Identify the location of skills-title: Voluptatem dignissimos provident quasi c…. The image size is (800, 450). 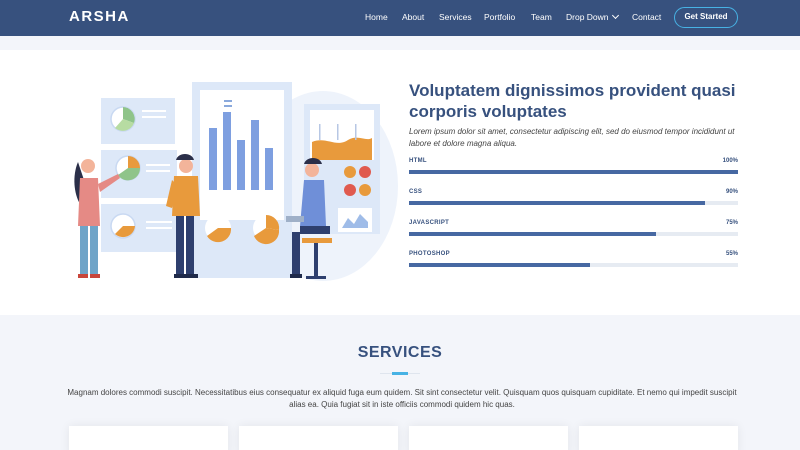
(572, 101).